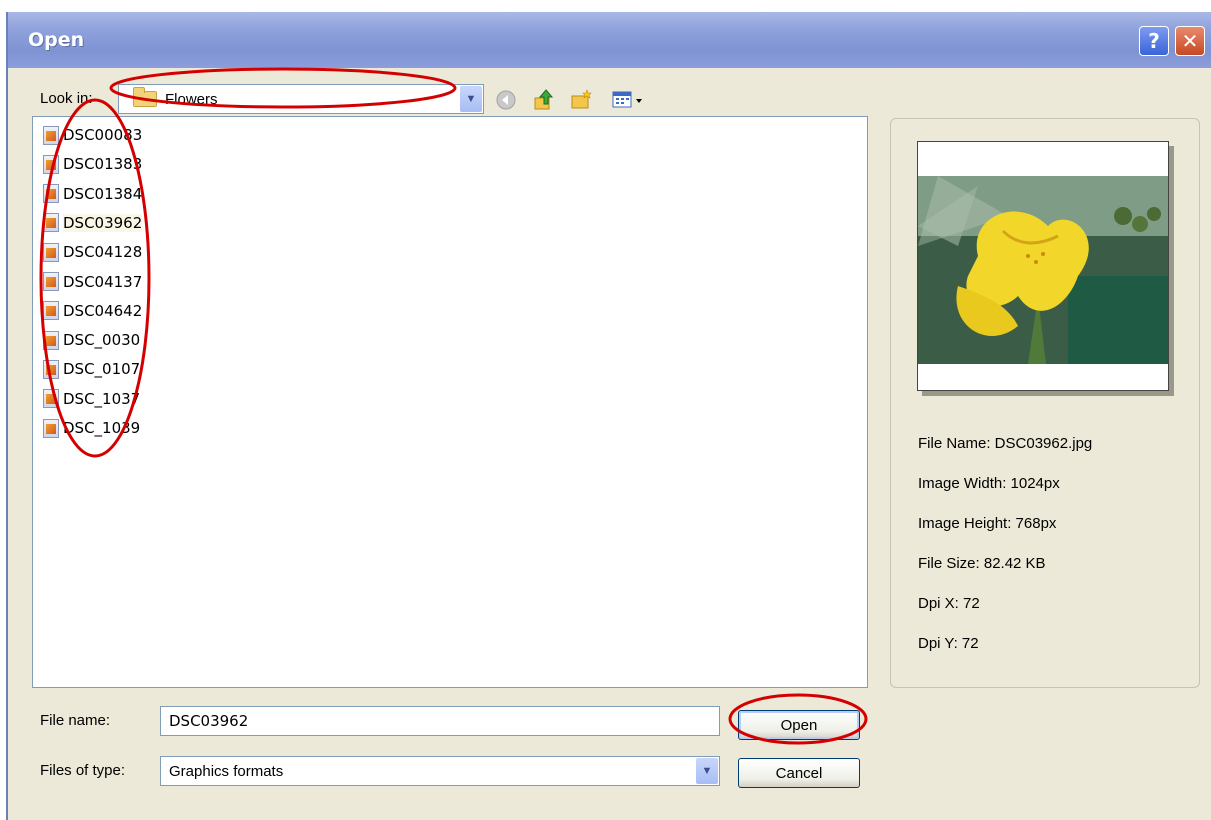 Image resolution: width=1211 pixels, height=820 pixels. I want to click on file-item-name: DSC01383, so click(103, 164).